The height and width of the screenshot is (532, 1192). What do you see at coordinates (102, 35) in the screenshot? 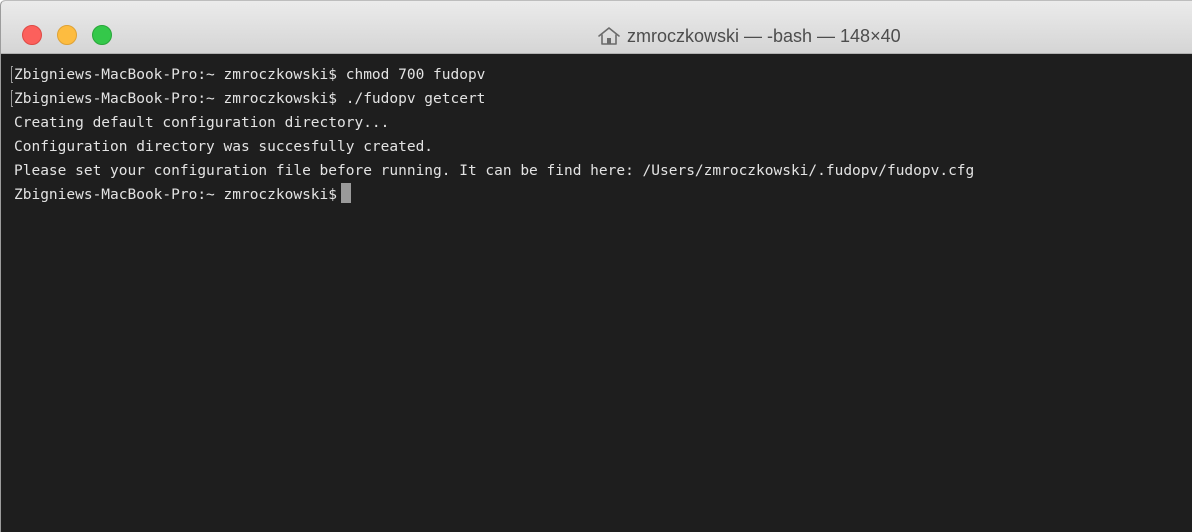
I see `zoom-button` at bounding box center [102, 35].